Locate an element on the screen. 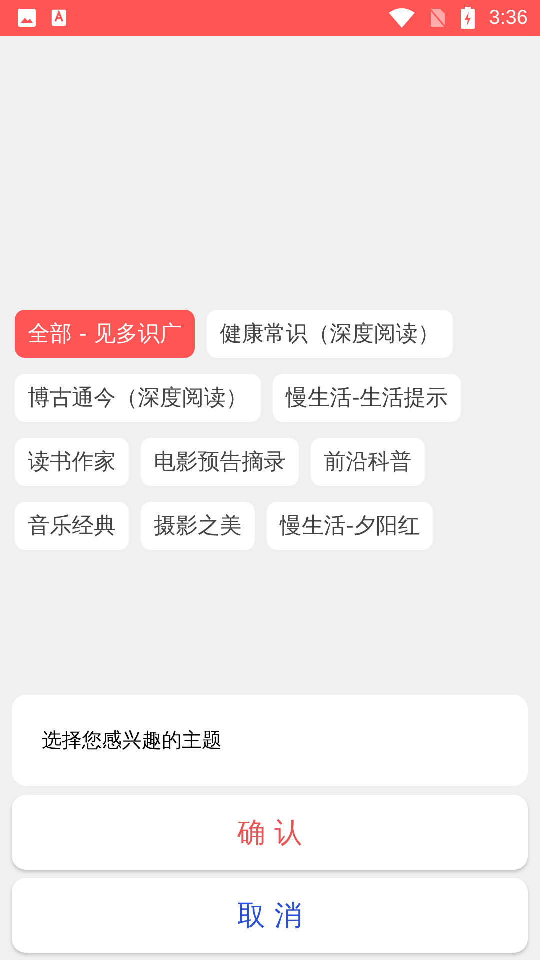 This screenshot has width=540, height=960. text-app-icon is located at coordinates (60, 18).